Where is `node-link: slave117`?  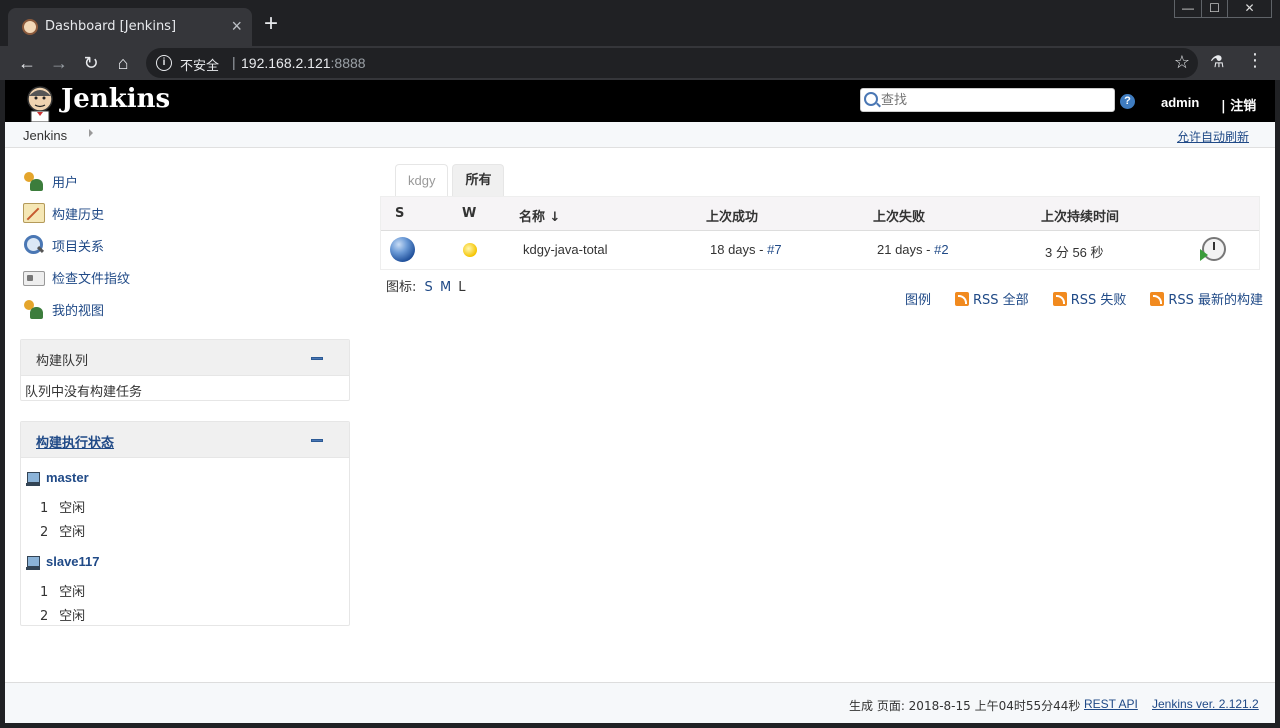 node-link: slave117 is located at coordinates (73, 561).